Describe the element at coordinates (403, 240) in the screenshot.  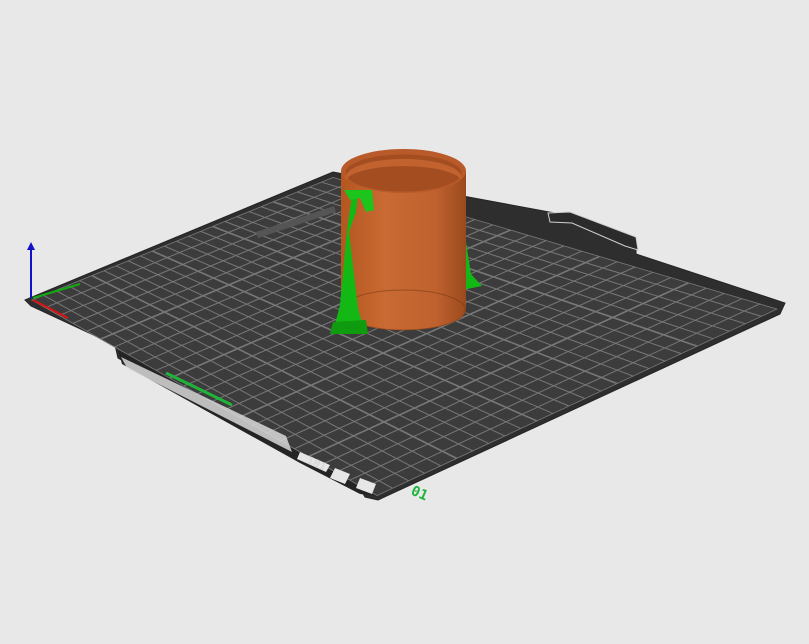
I see `model-cylinder` at that location.